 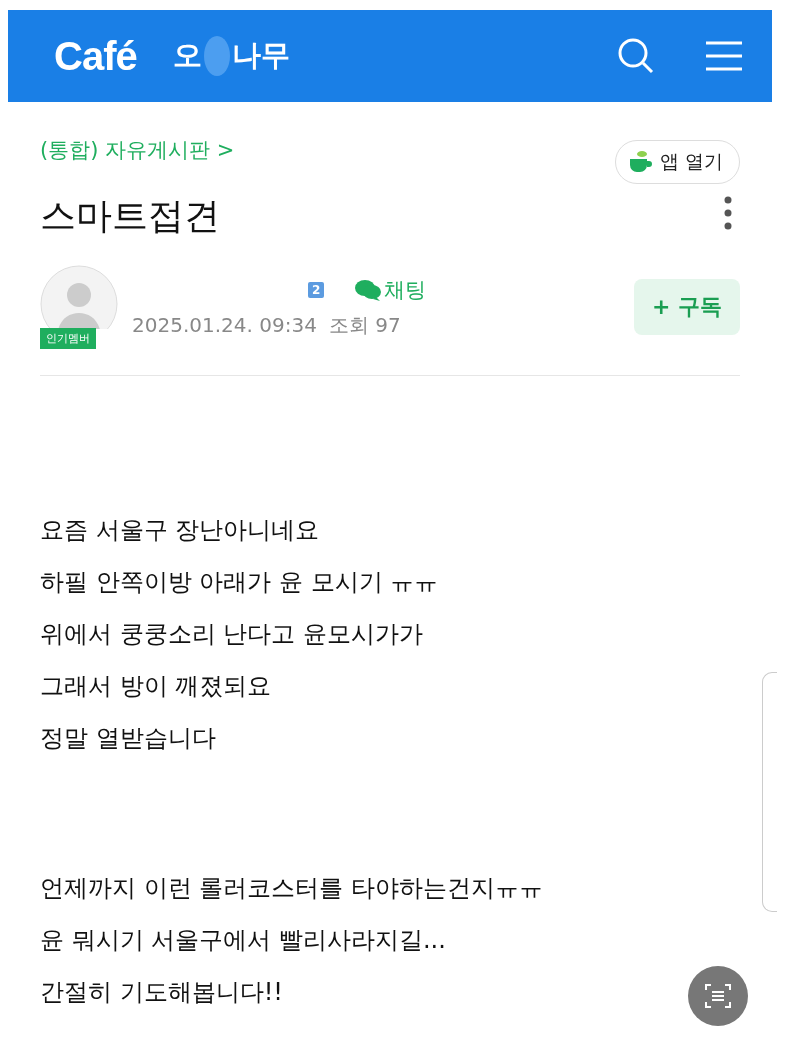 What do you see at coordinates (291, 888) in the screenshot?
I see `post-text-line: 언제까지 이런 롤러코스터를 타야하는건지ㅠㅠ` at bounding box center [291, 888].